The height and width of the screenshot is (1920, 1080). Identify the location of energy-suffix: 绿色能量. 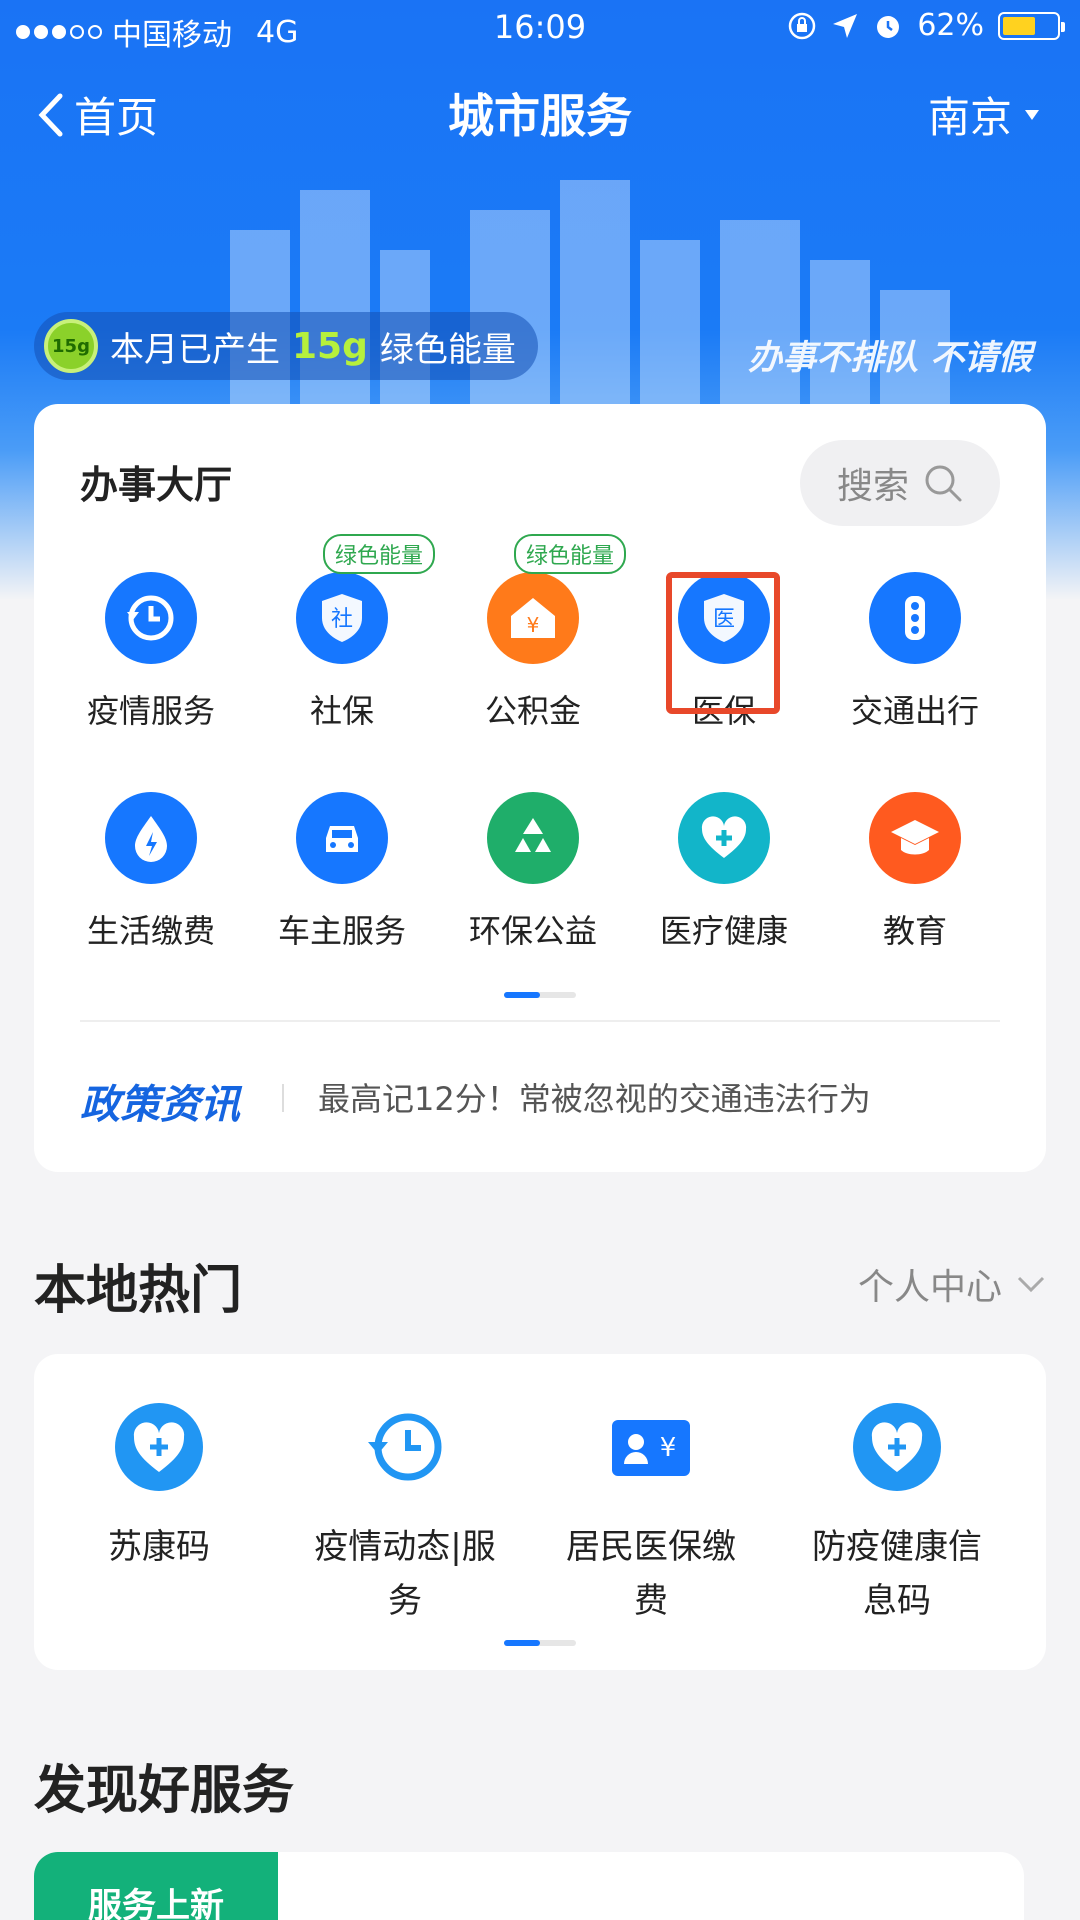
(447, 349).